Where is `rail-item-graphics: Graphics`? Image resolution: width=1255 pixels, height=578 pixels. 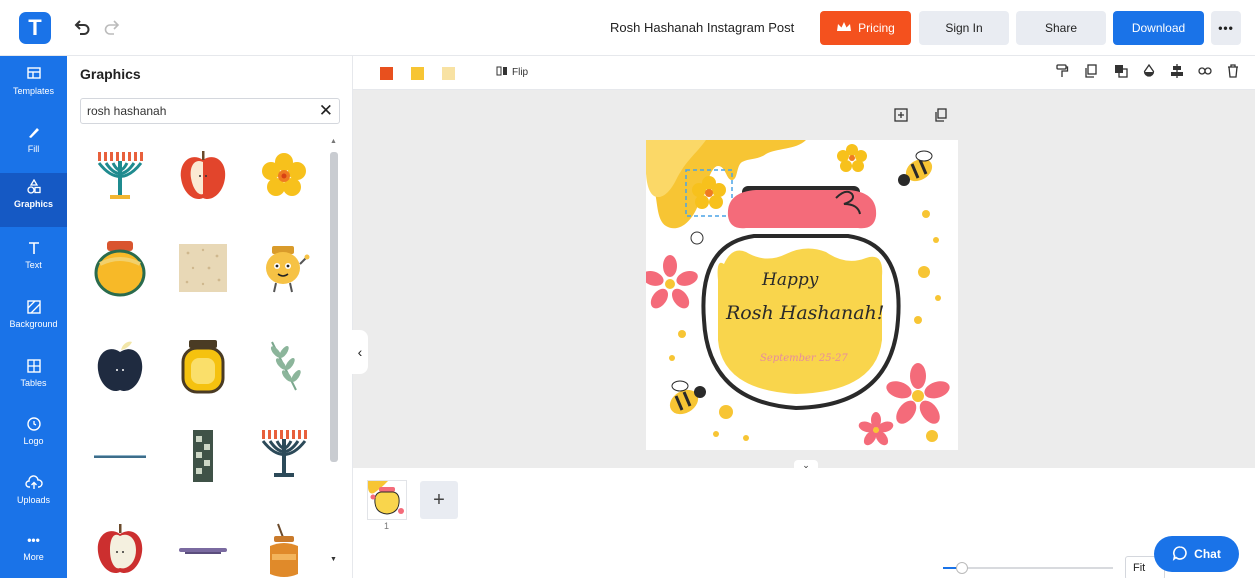 rail-item-graphics: Graphics is located at coordinates (33, 200).